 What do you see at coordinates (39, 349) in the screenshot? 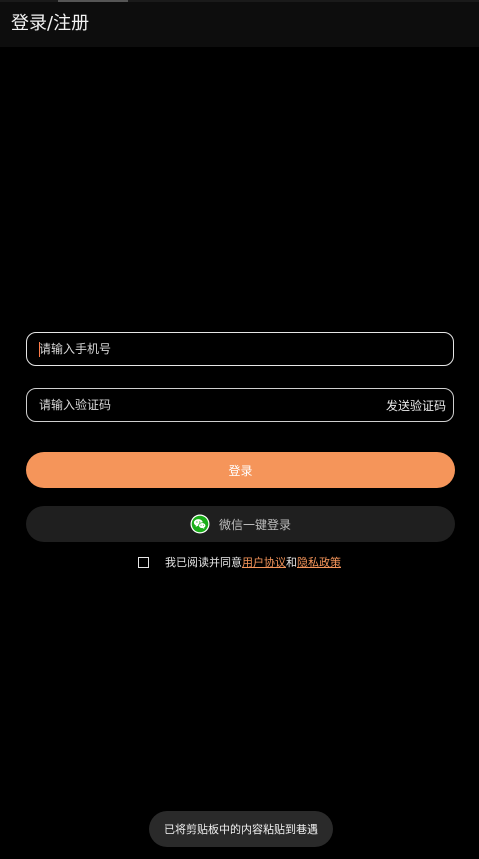
I see `text-caret` at bounding box center [39, 349].